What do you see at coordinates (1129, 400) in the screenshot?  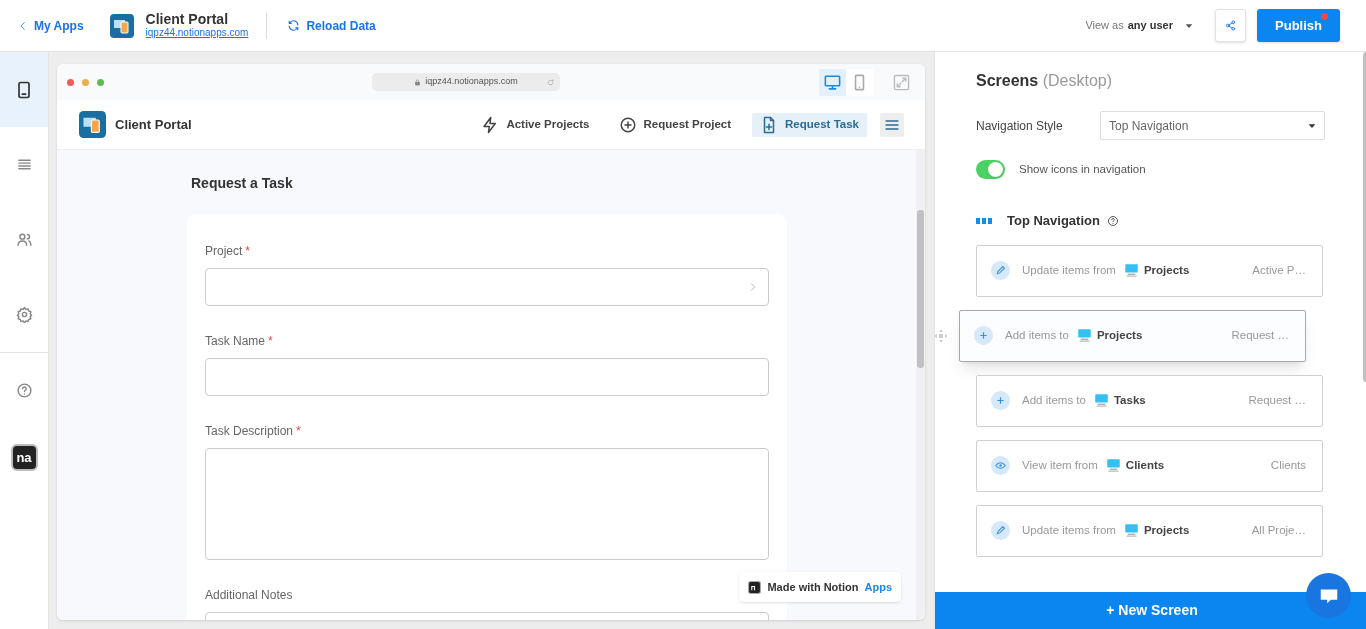 I see `screen-source: Tasks` at bounding box center [1129, 400].